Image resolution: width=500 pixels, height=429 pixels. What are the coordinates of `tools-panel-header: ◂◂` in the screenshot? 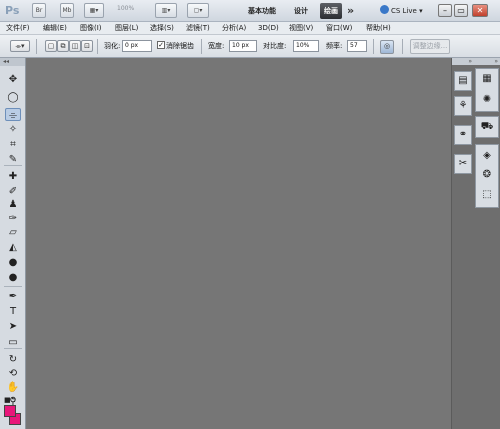 It's located at (12, 62).